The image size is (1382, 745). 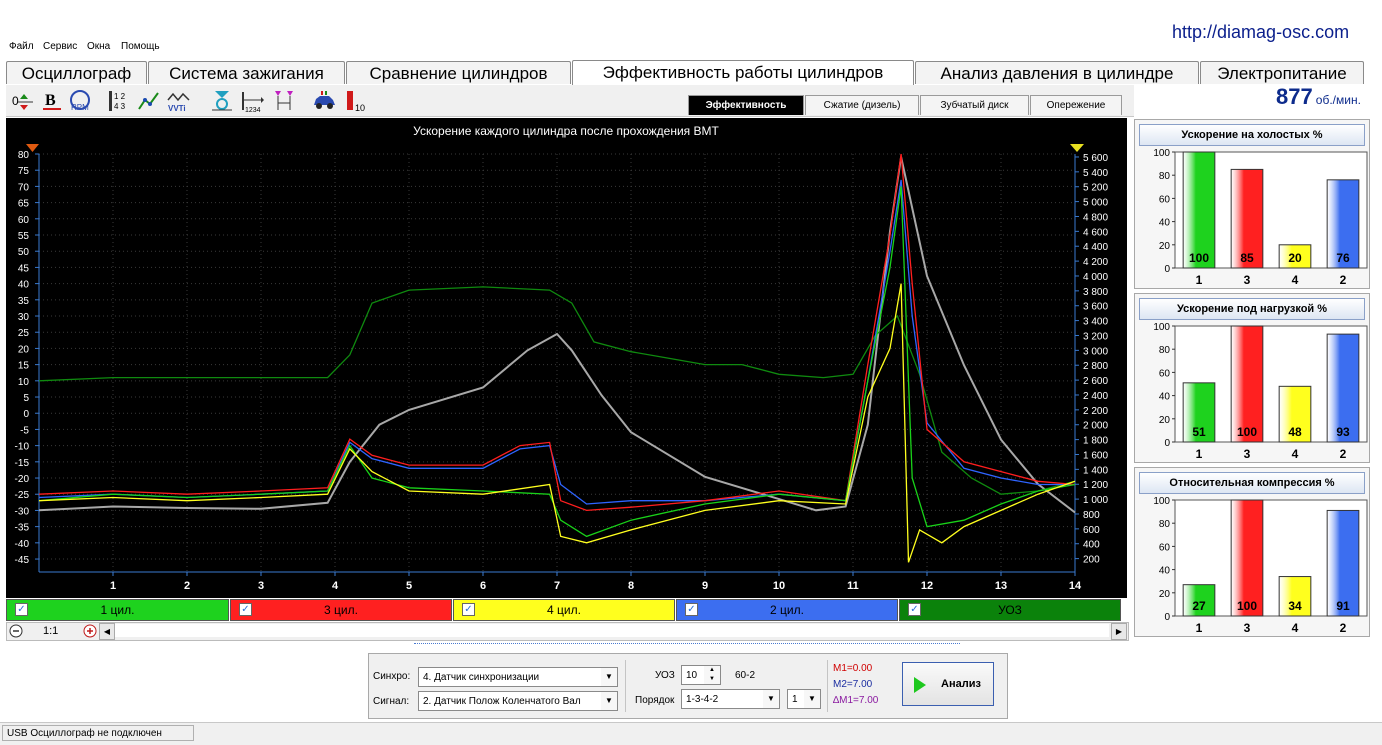 I want to click on menu-windows: Окна, so click(x=98, y=46).